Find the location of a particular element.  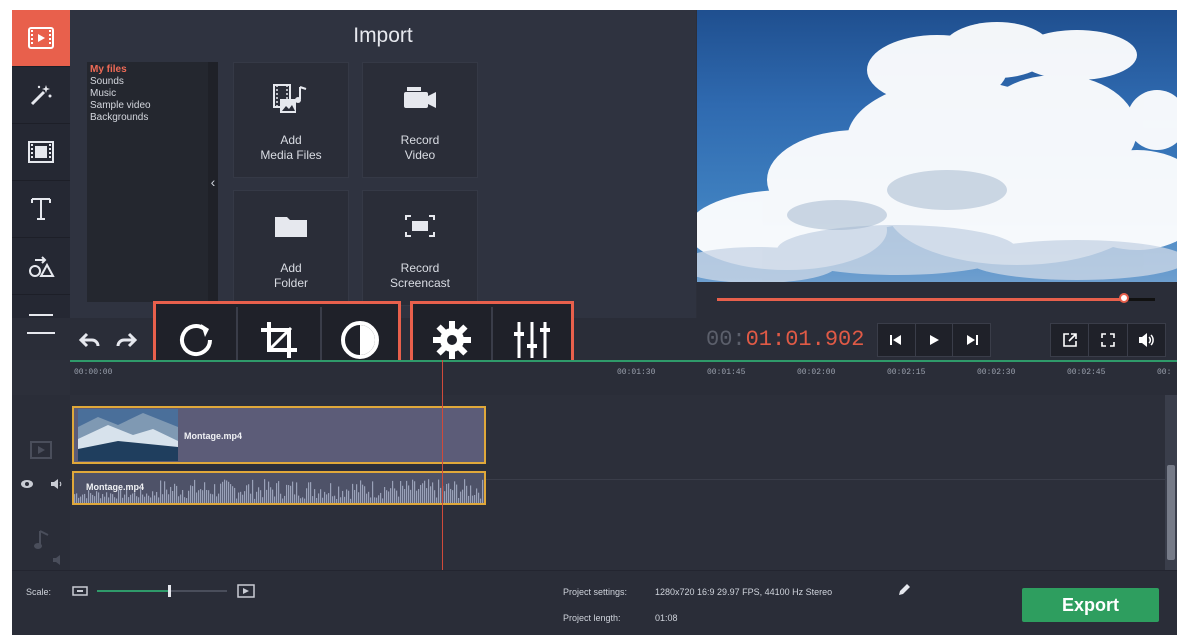

eye-icon is located at coordinates (27, 484).